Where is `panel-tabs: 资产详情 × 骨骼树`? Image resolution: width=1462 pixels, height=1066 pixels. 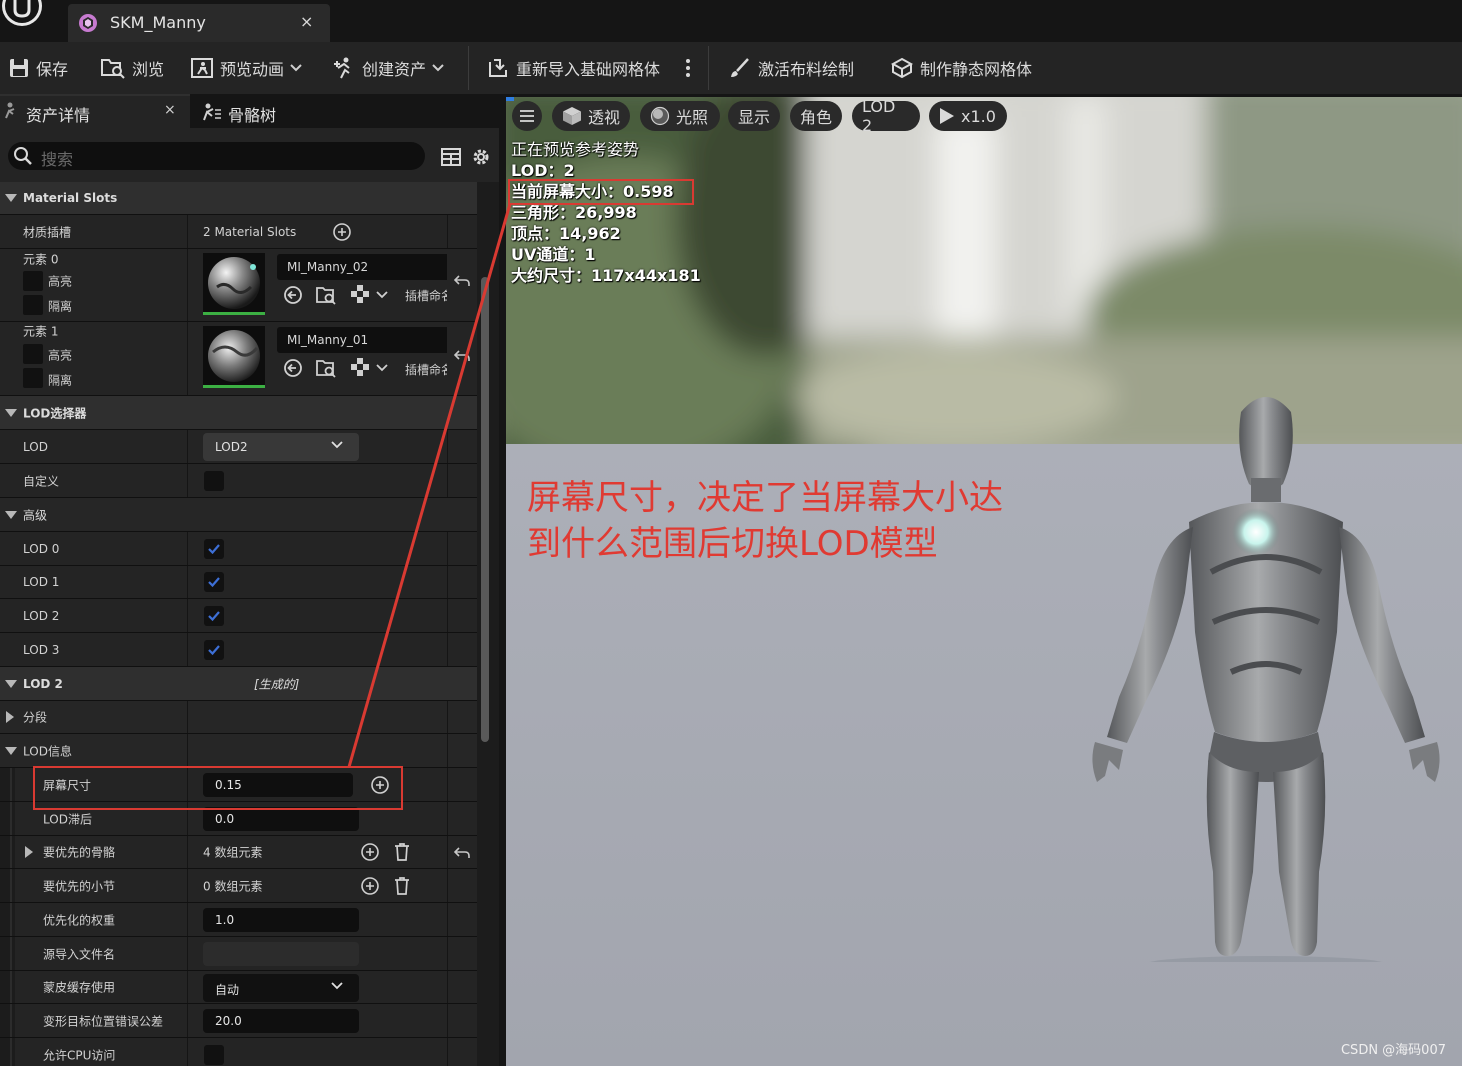
panel-tabs: 资产详情 × 骨骼树 is located at coordinates (249, 111).